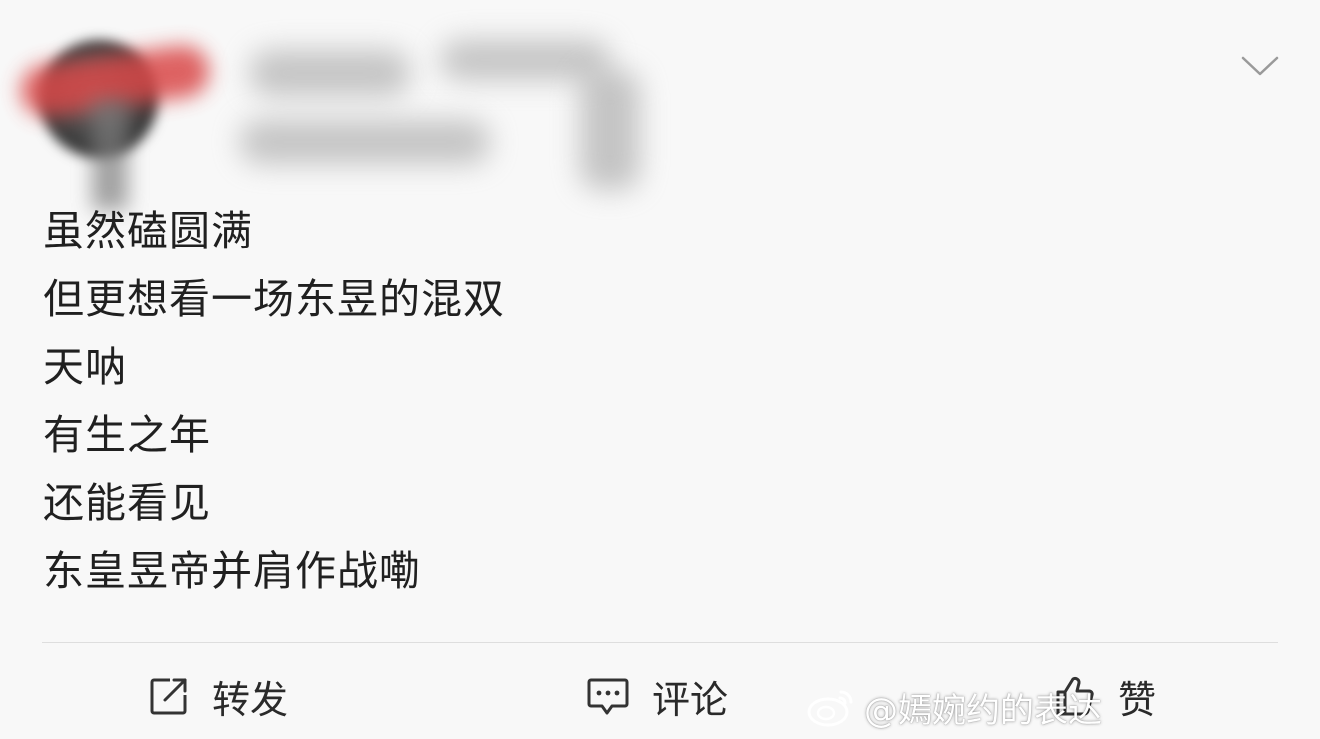  I want to click on repost-button: 转发, so click(218, 696).